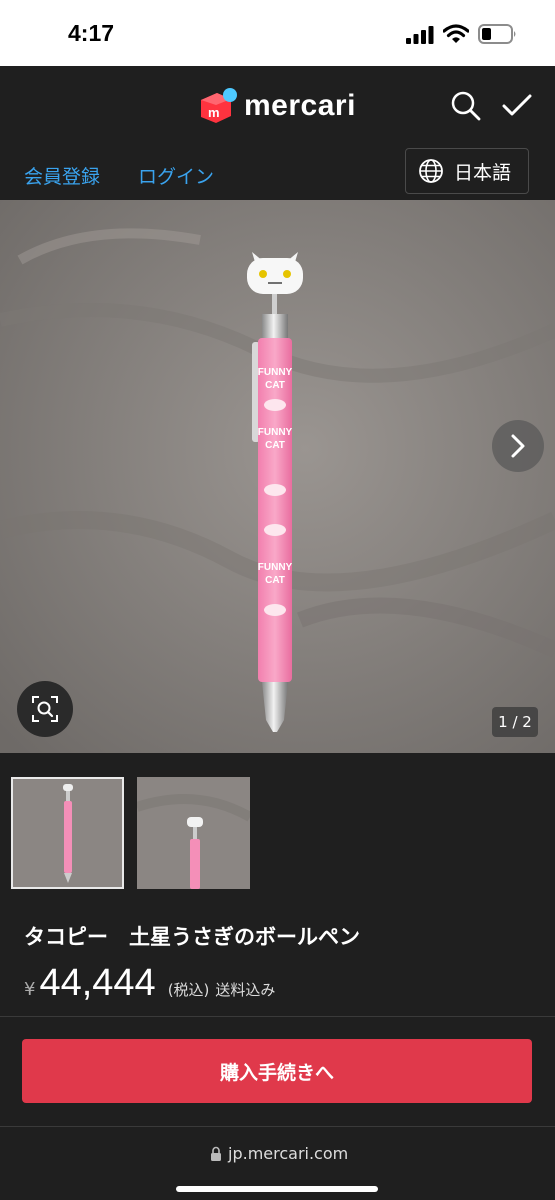 This screenshot has height=1200, width=555. I want to click on thumbnail-1-image, so click(67, 833).